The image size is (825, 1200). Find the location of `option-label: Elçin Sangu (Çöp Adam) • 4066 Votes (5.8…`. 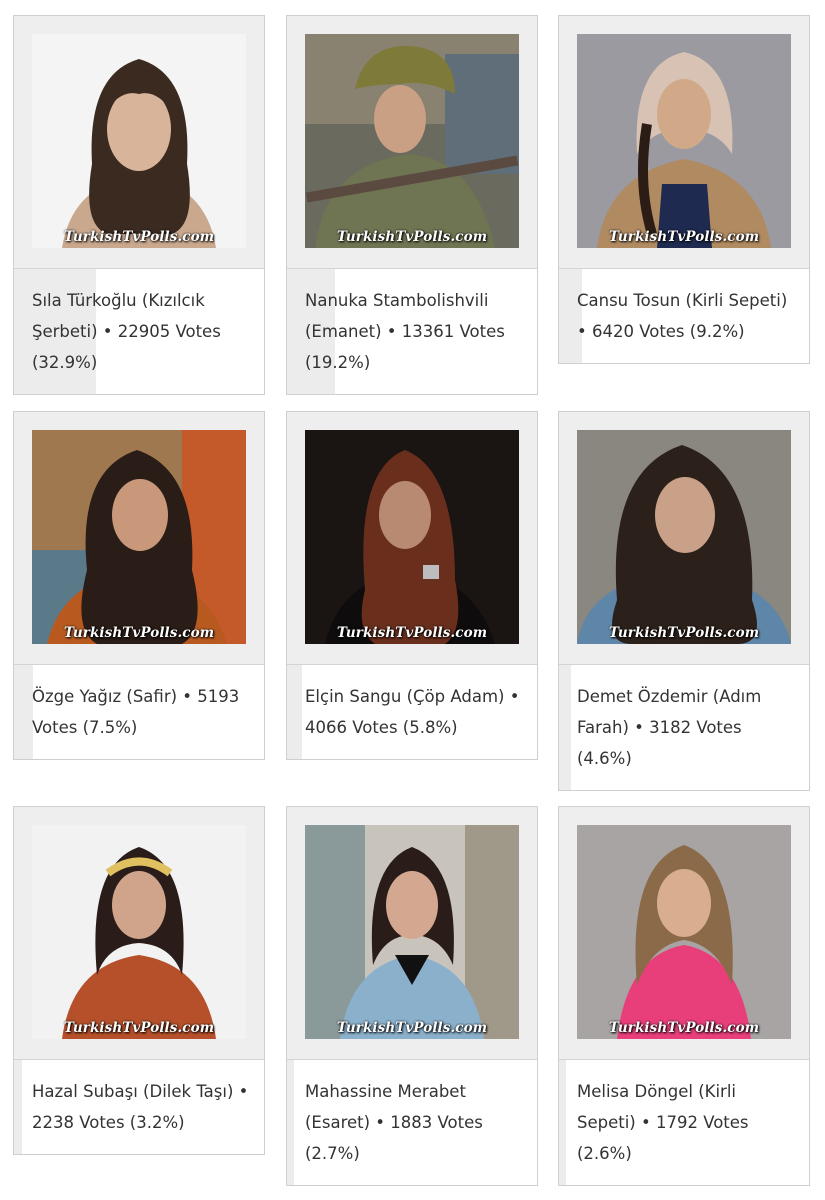

option-label: Elçin Sangu (Çöp Adam) • 4066 Votes (5.8… is located at coordinates (412, 712).